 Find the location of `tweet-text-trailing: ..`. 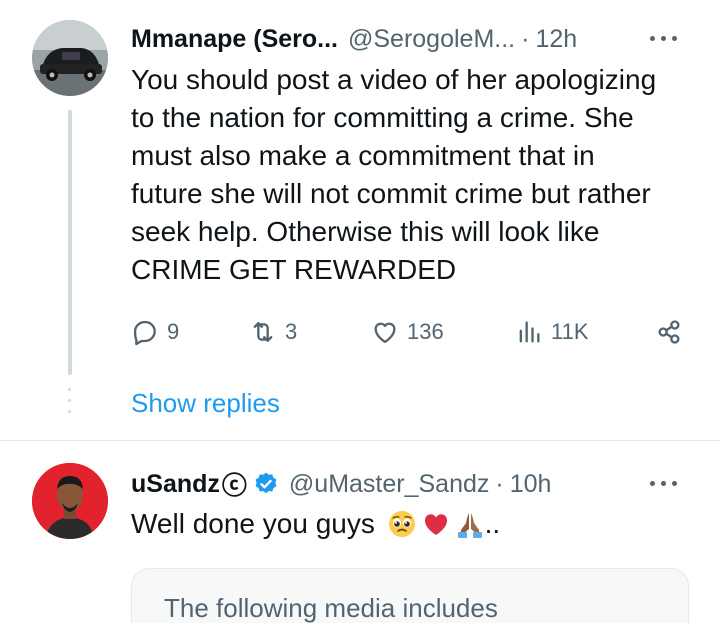

tweet-text-trailing: .. is located at coordinates (492, 523).